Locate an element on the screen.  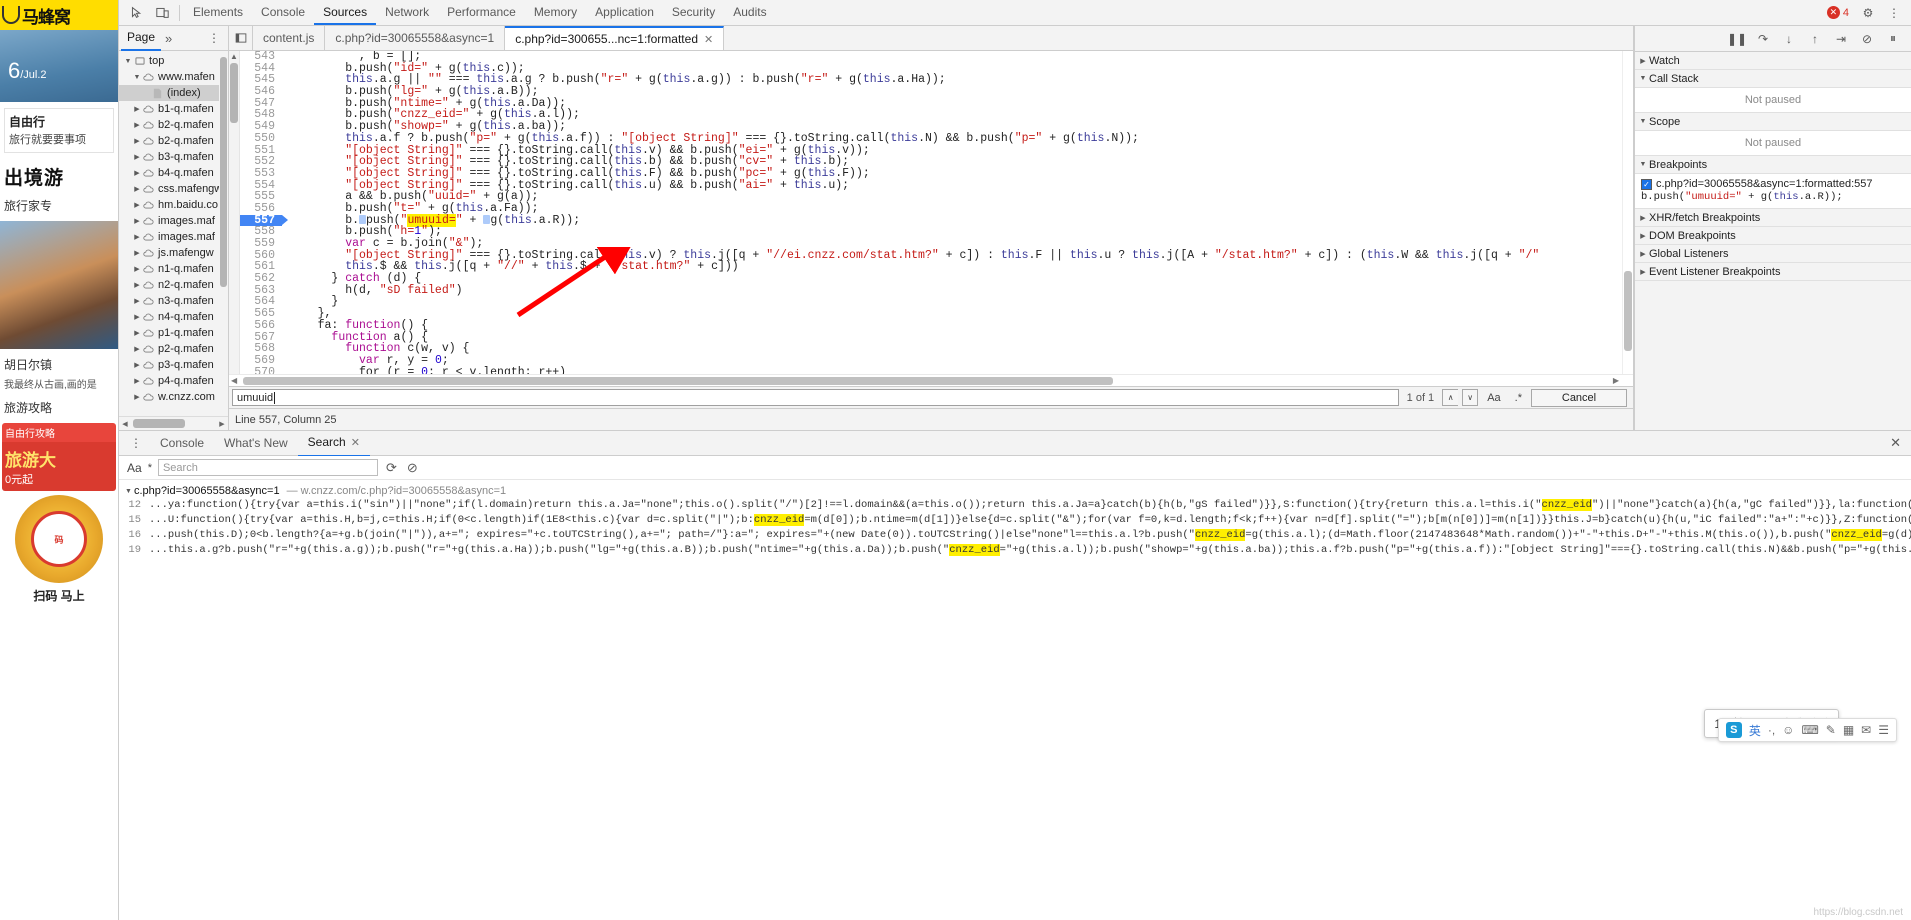
debugger-section-header: ▶ DOM Breakpoints is located at coordinates (1773, 236).